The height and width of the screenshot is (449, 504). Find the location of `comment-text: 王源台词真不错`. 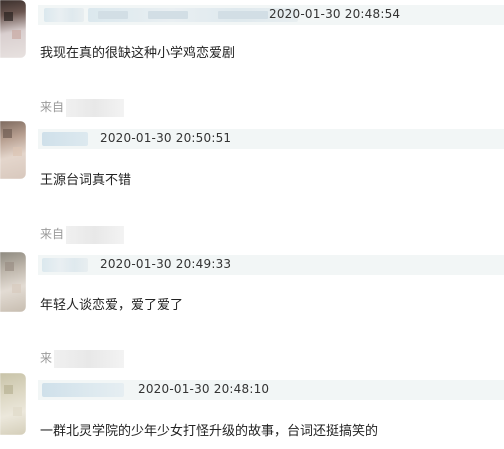

comment-text: 王源台词真不错 is located at coordinates (86, 180).